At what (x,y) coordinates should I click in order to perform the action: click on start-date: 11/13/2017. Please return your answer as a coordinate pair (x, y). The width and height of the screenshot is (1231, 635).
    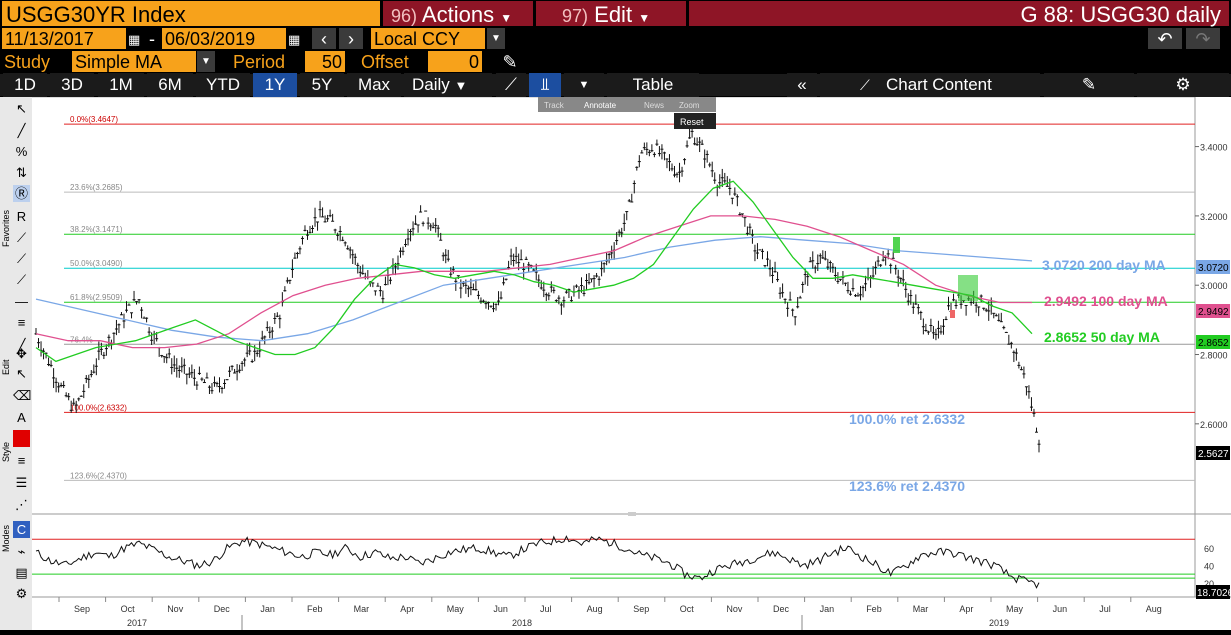
    Looking at the image, I should click on (49, 39).